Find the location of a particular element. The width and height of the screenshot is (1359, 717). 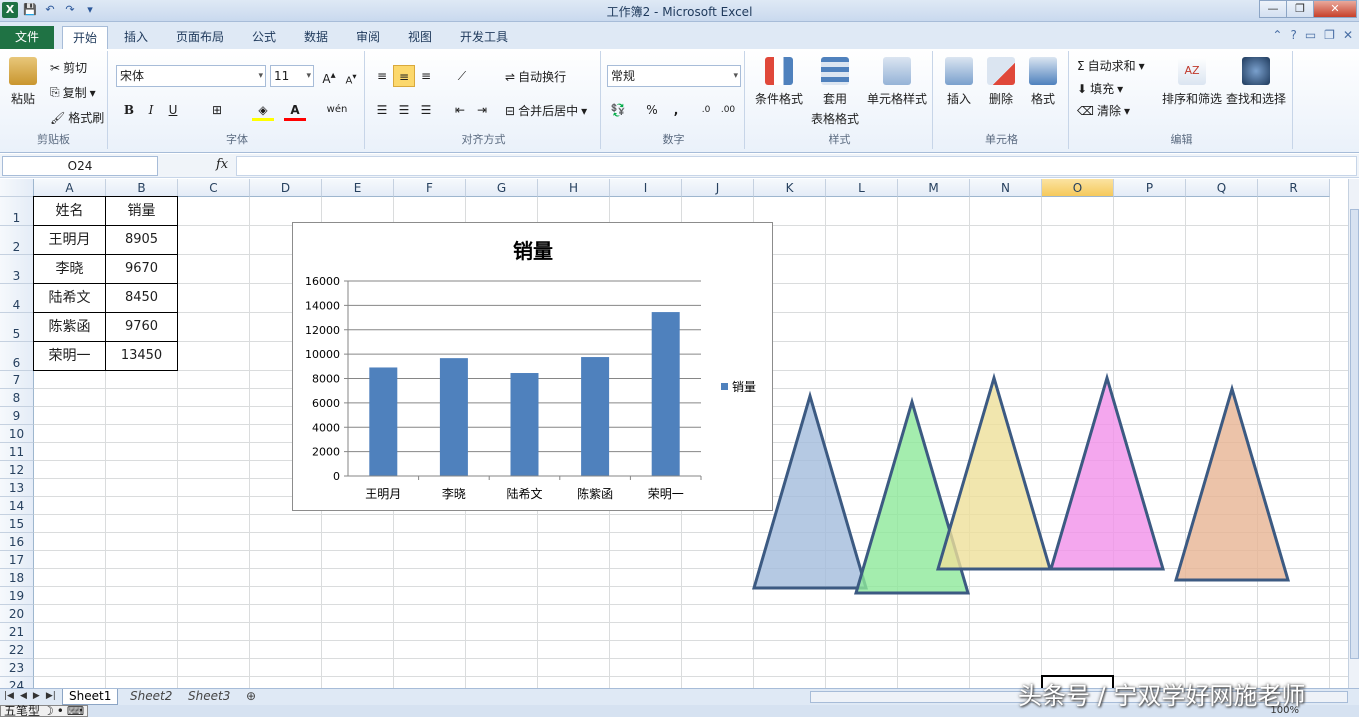

insert-function-icon: fx is located at coordinates (222, 164).